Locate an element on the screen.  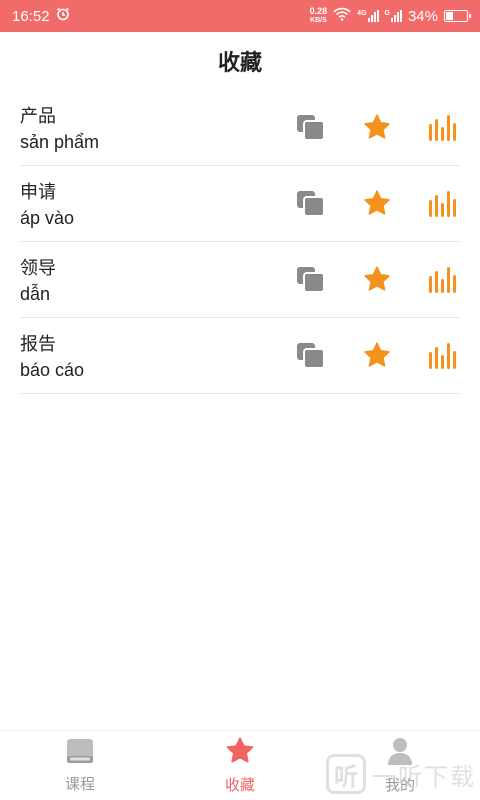
watermark: 听 一听下载 is located at coordinates (401, 774).